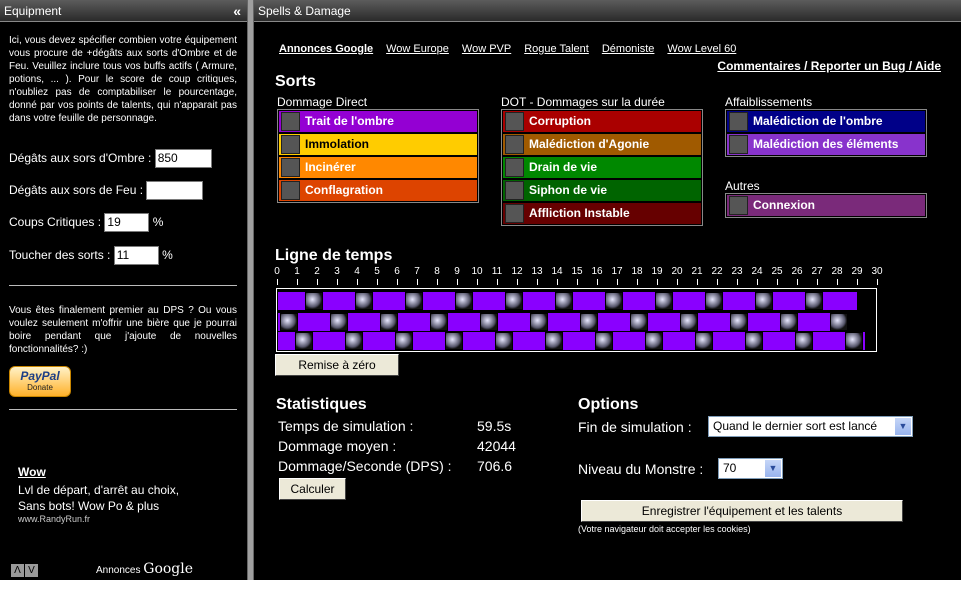 This screenshot has height=610, width=961. What do you see at coordinates (602, 144) in the screenshot?
I see `spell-malediction-agonie: Malédiction d'Agonie` at bounding box center [602, 144].